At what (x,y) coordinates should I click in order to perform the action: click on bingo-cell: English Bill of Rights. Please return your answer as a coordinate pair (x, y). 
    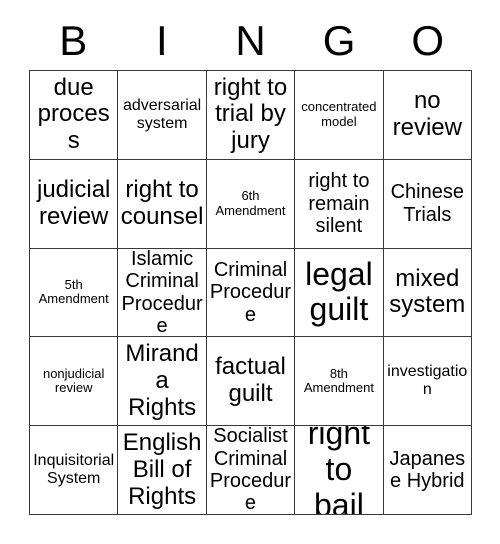
    Looking at the image, I should click on (162, 470).